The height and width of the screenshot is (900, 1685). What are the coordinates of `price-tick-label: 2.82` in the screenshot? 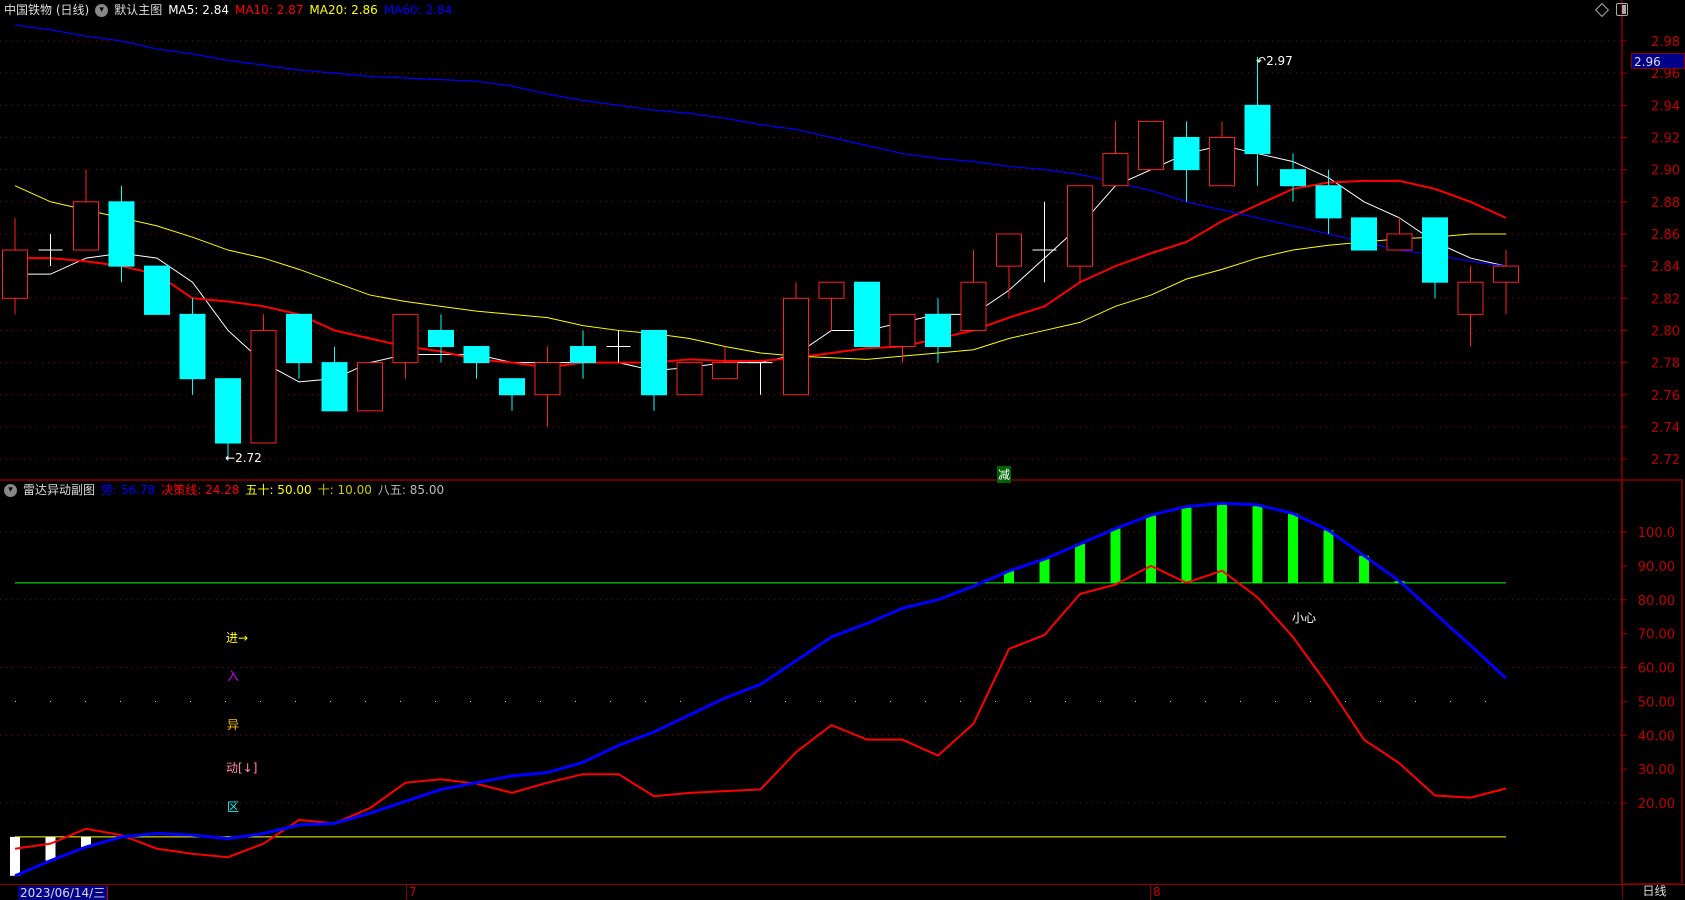 It's located at (1665, 299).